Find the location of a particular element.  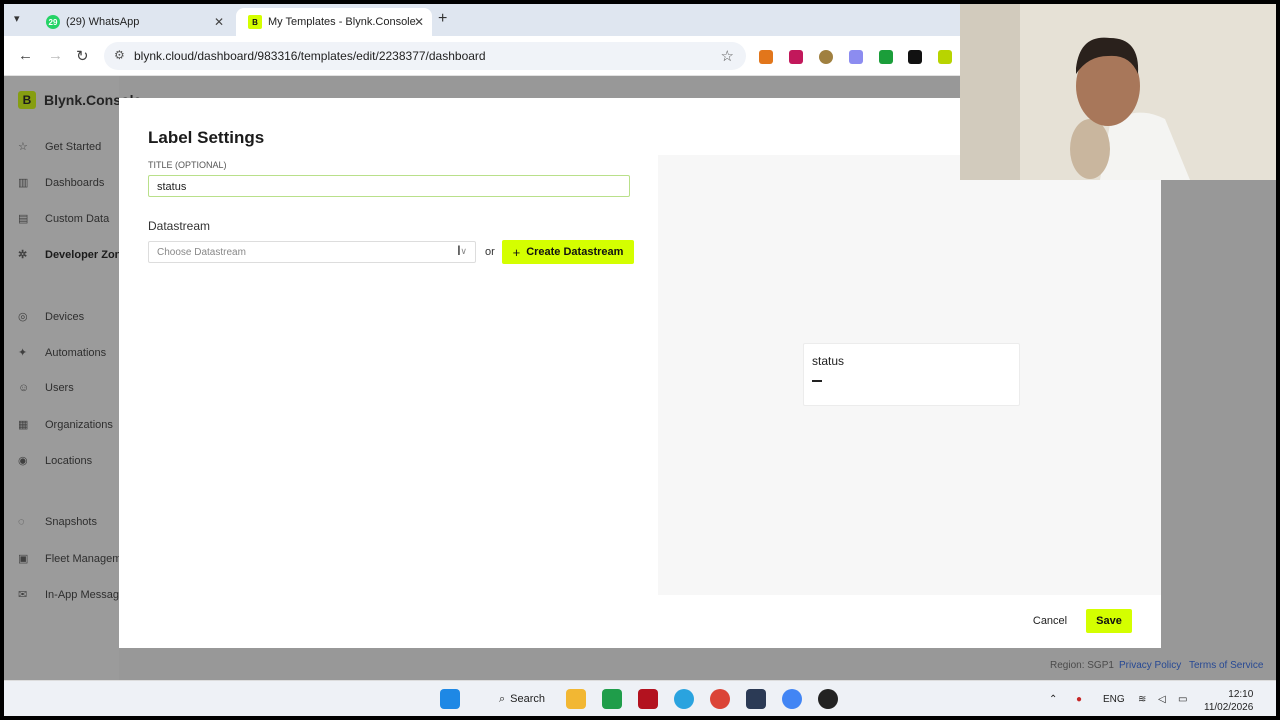

microphone-icon: ● is located at coordinates (1079, 699).